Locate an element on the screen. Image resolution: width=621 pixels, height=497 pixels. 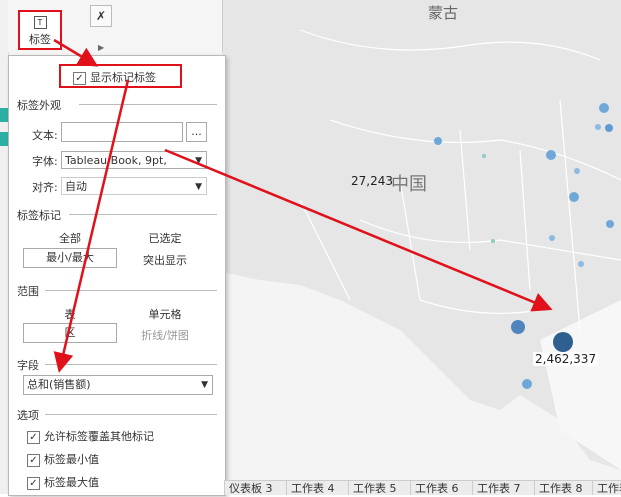
text-field-label: 文本: is located at coordinates (45, 135).